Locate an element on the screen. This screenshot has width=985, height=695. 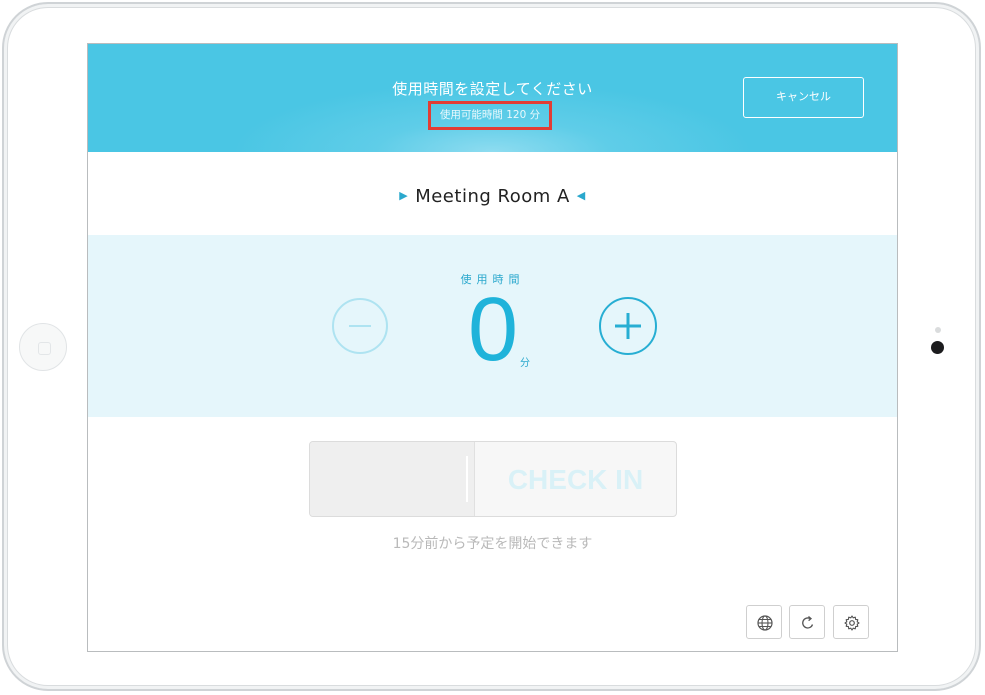
home-button is located at coordinates (43, 347).